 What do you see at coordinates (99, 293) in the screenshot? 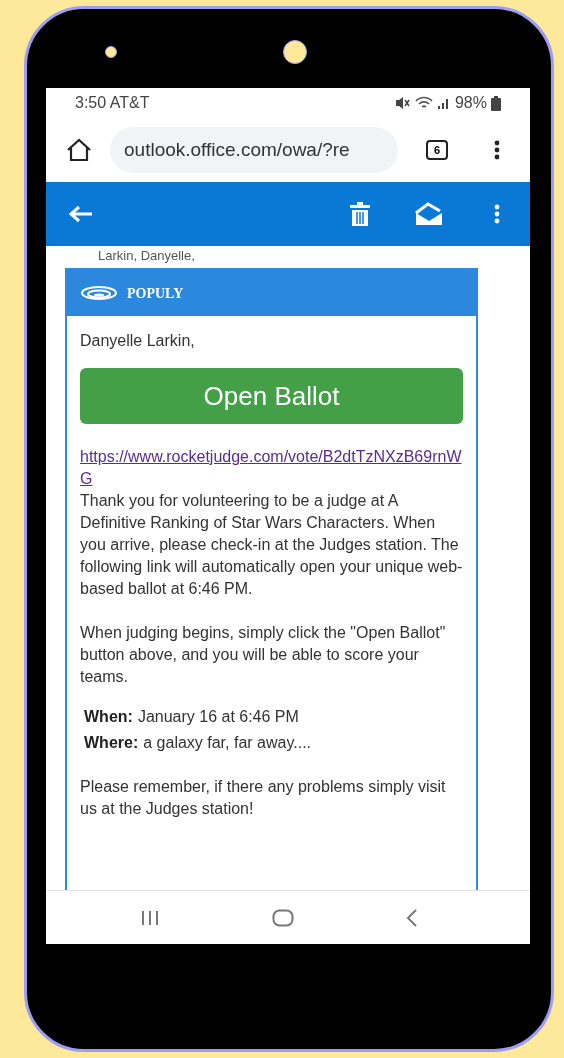
I see `logo-icon` at bounding box center [99, 293].